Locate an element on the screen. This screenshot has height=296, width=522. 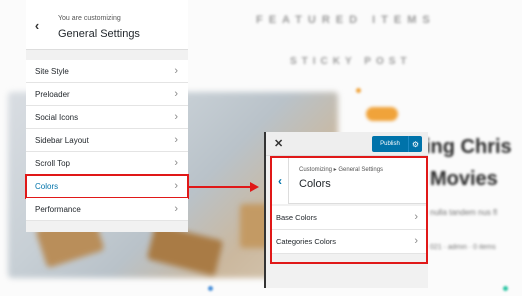
tag-dot is located at coordinates (358, 90).